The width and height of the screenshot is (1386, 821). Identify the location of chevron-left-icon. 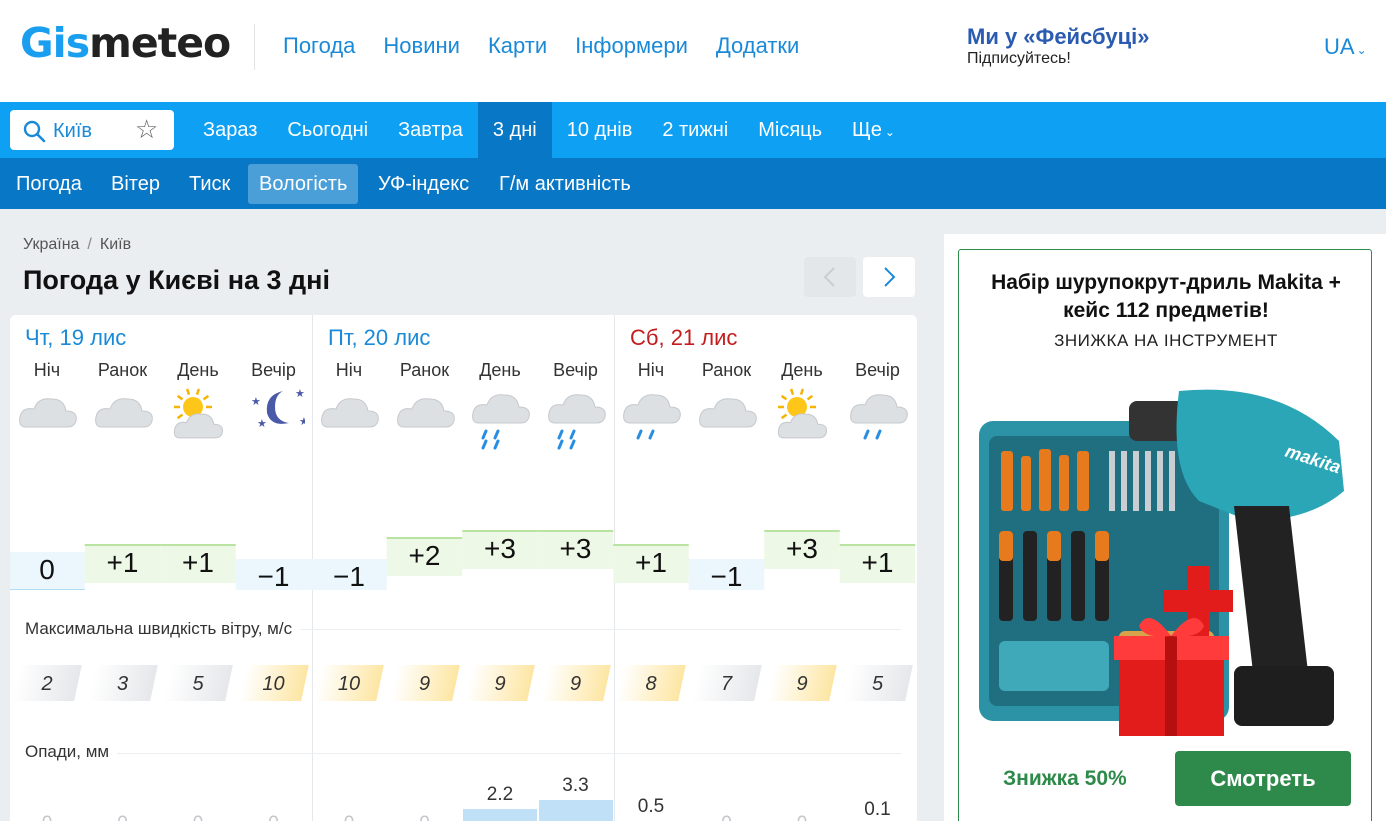
(829, 277).